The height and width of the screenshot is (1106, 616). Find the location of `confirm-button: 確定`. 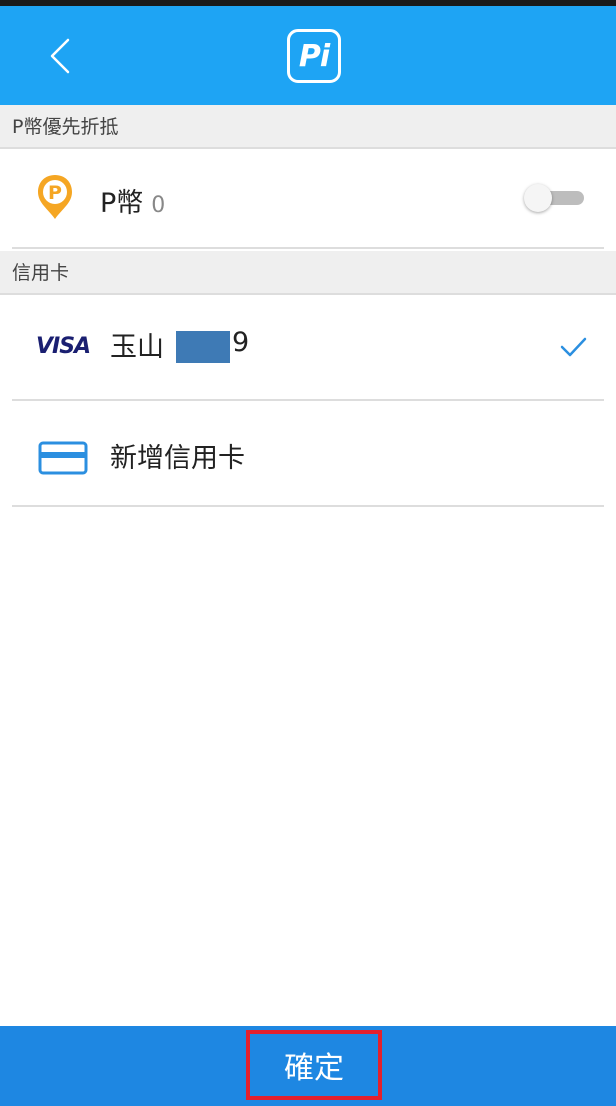

confirm-button: 確定 is located at coordinates (314, 1065).